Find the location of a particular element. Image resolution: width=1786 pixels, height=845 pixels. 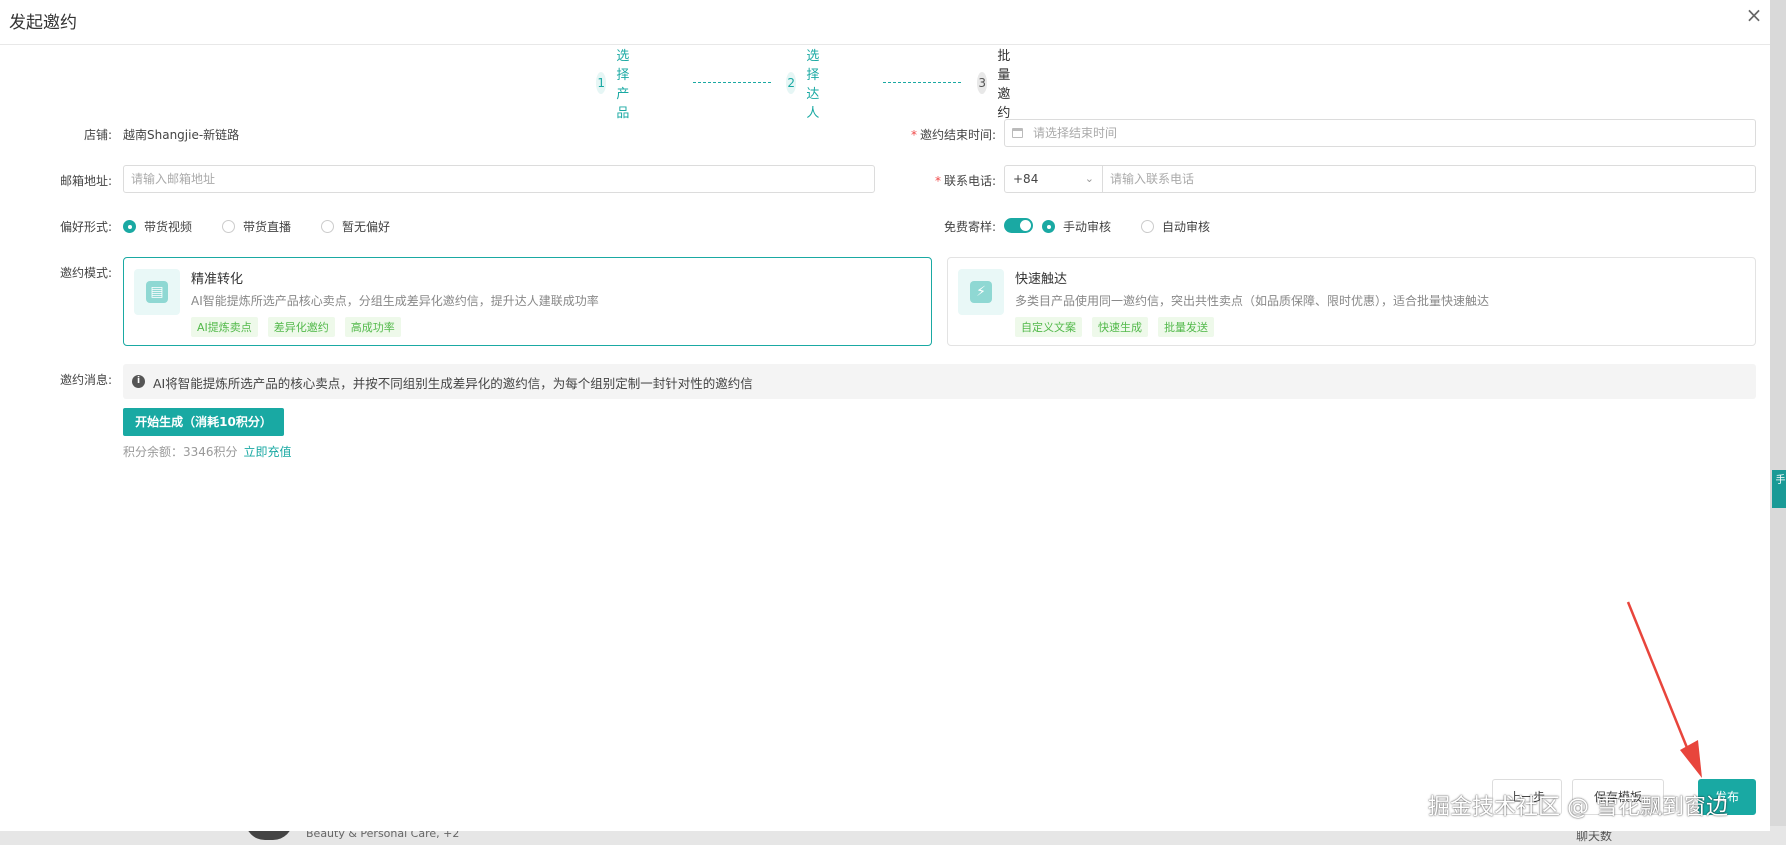

dialog-header: 发起邀约 × is located at coordinates (885, 22).